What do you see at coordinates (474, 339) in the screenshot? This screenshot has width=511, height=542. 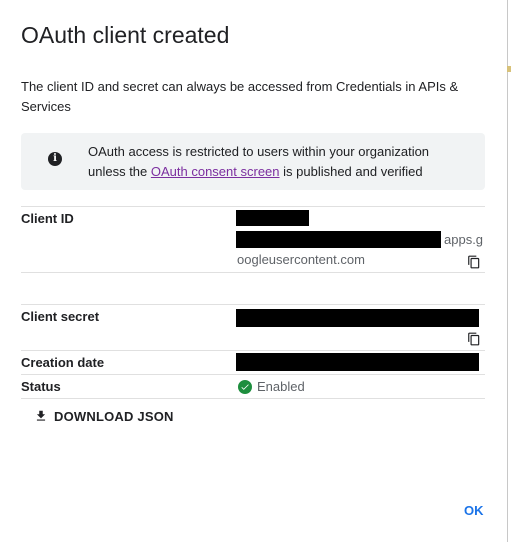 I see `copy-client-secret-icon` at bounding box center [474, 339].